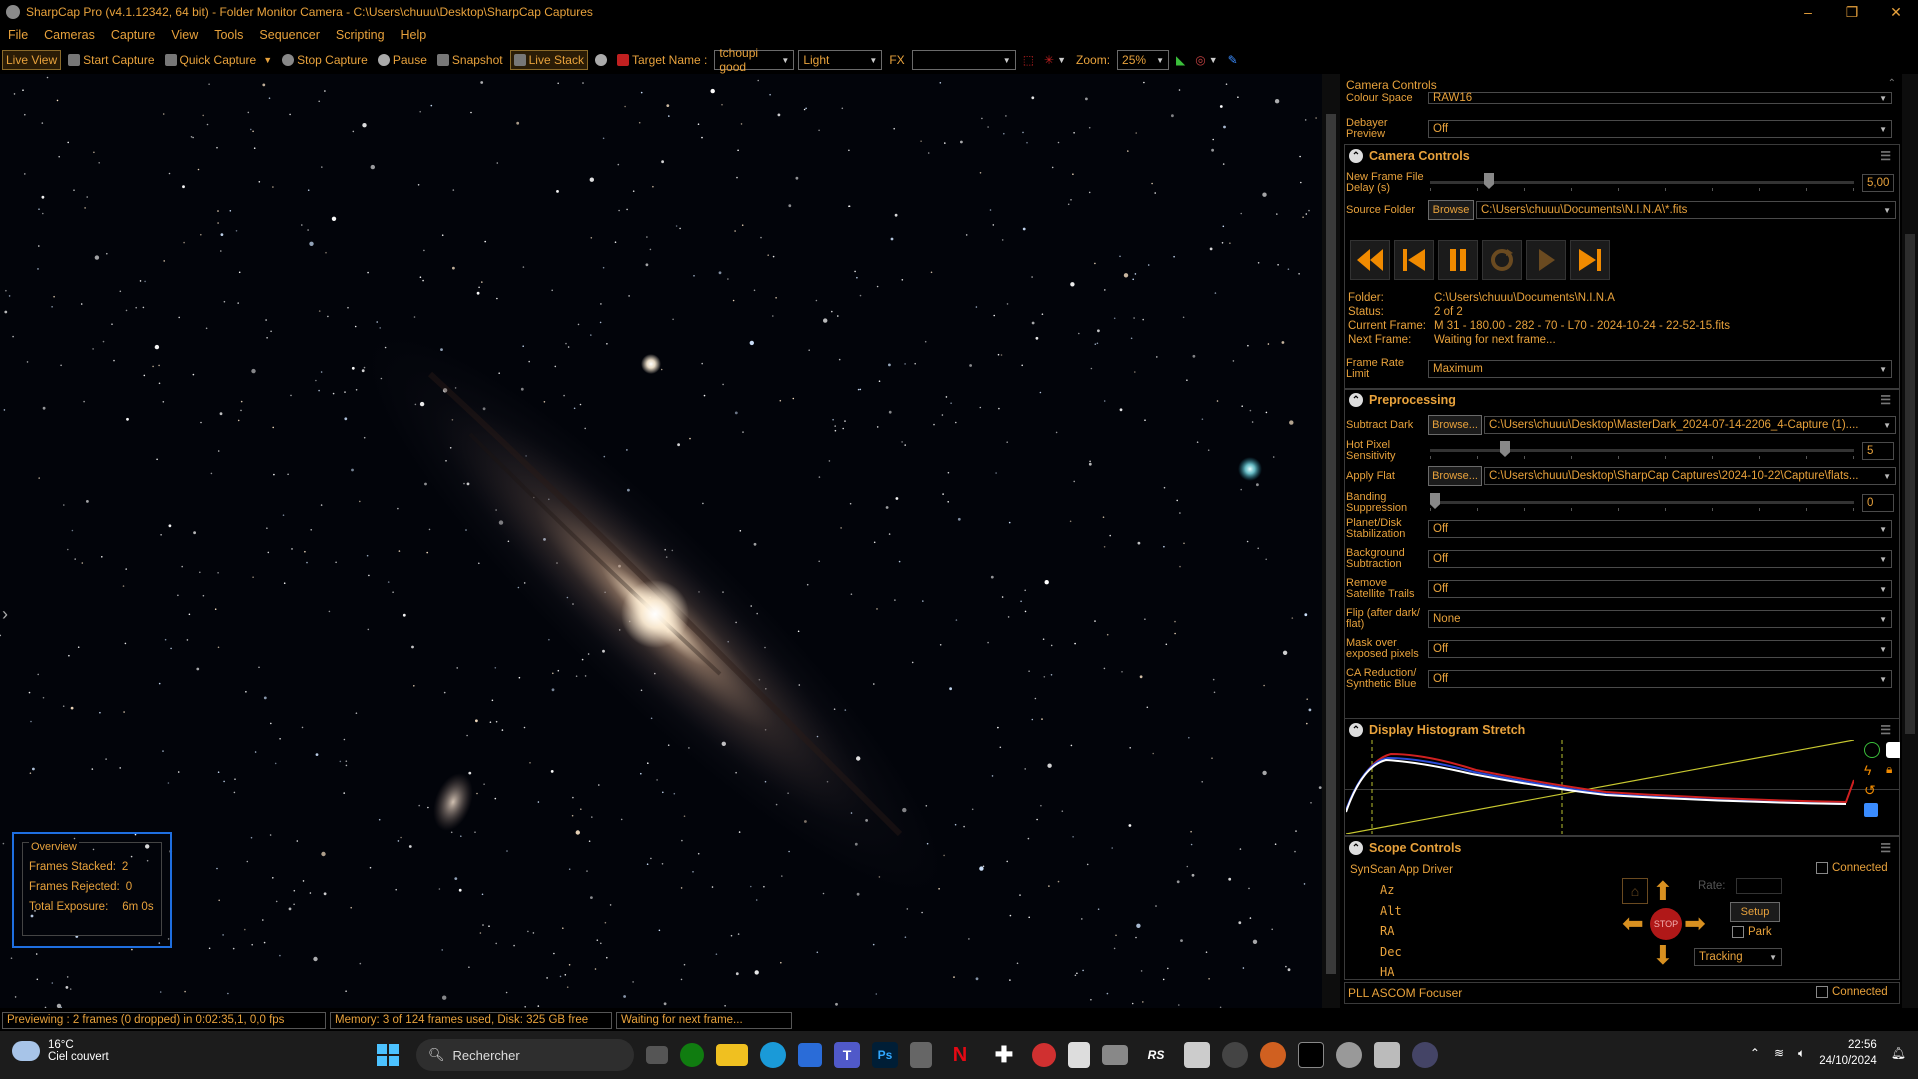 The image size is (1918, 1079). I want to click on menu-view: View, so click(184, 35).